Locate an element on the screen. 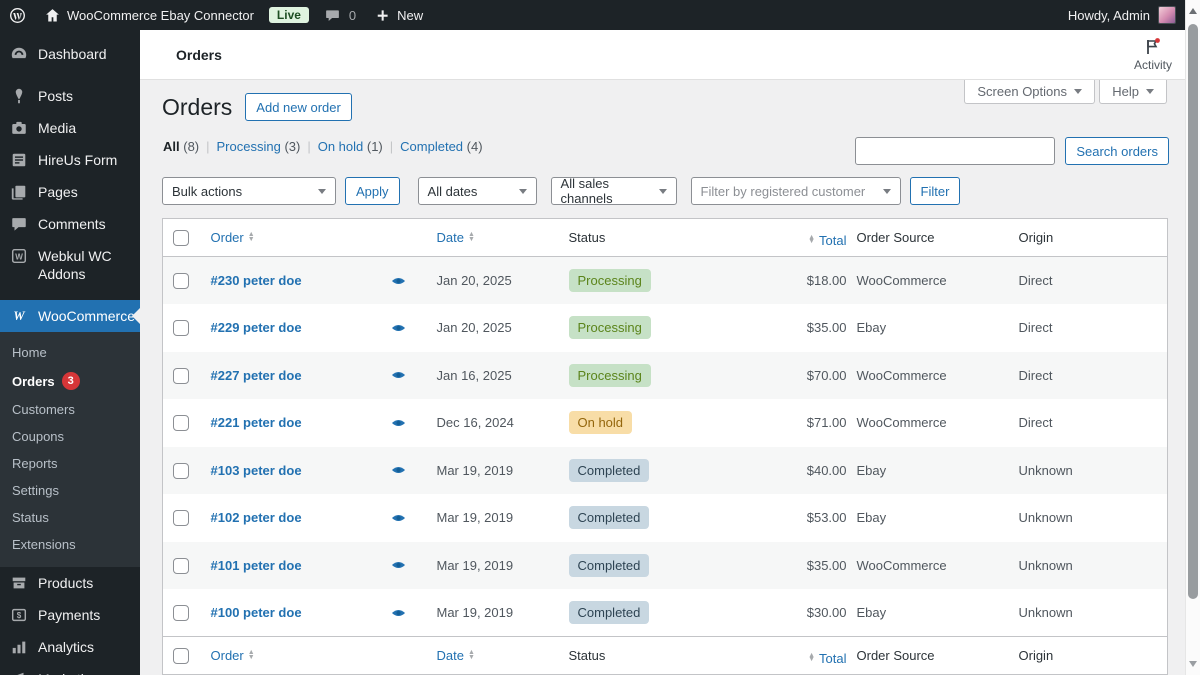 The width and height of the screenshot is (1200, 675). order-link: #102 peter doe is located at coordinates (256, 517).